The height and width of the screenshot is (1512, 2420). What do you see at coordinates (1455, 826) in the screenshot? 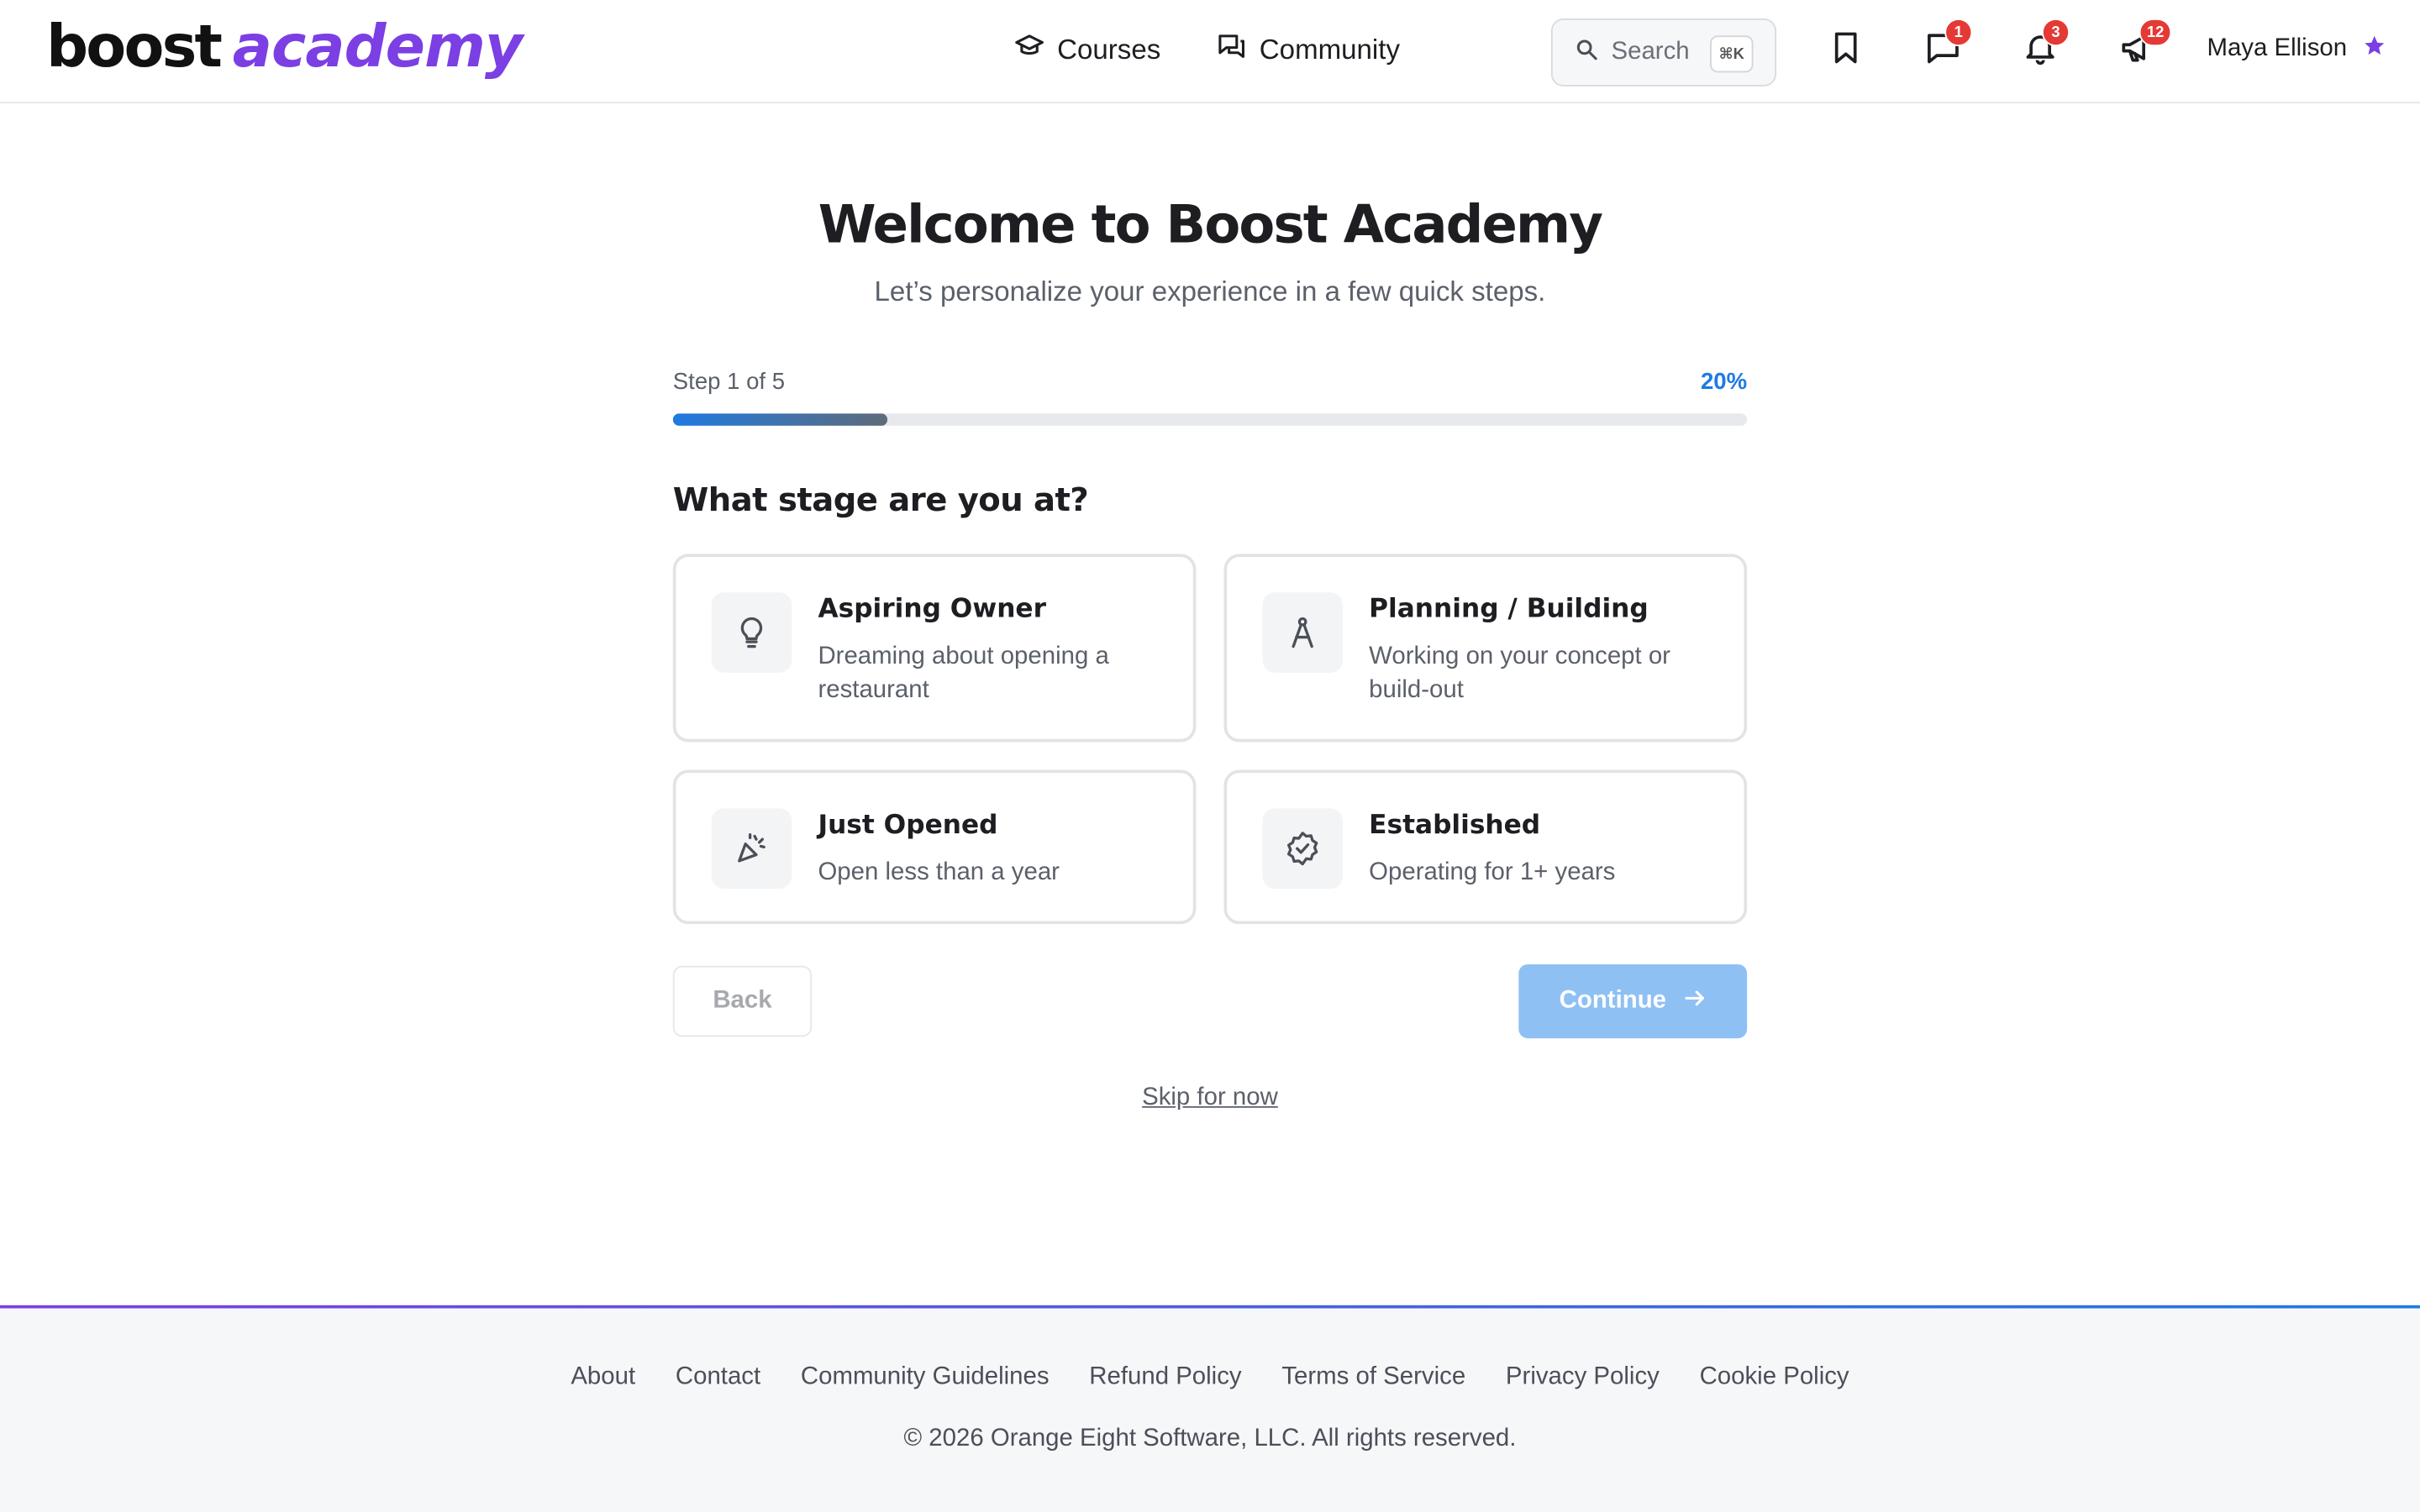
I see `option-title: Established` at bounding box center [1455, 826].